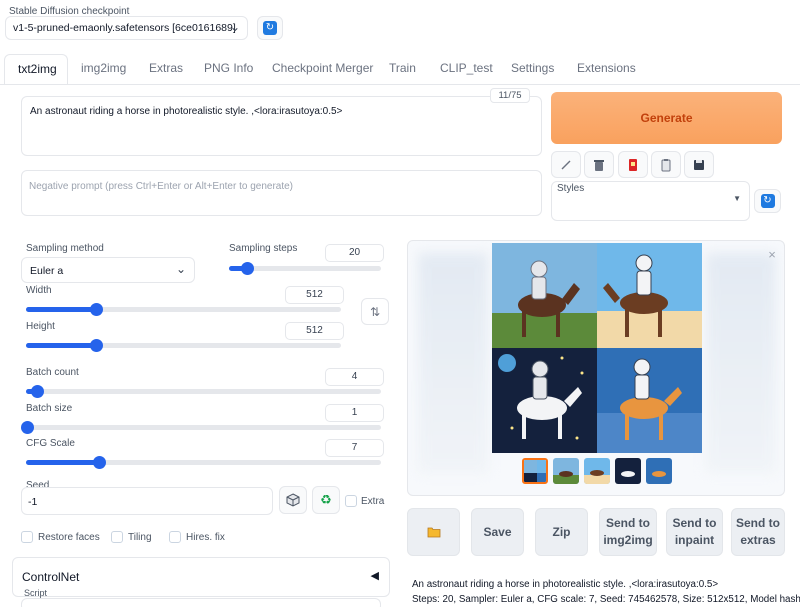 Image resolution: width=800 pixels, height=607 pixels. I want to click on zip-button: Zip, so click(561, 532).